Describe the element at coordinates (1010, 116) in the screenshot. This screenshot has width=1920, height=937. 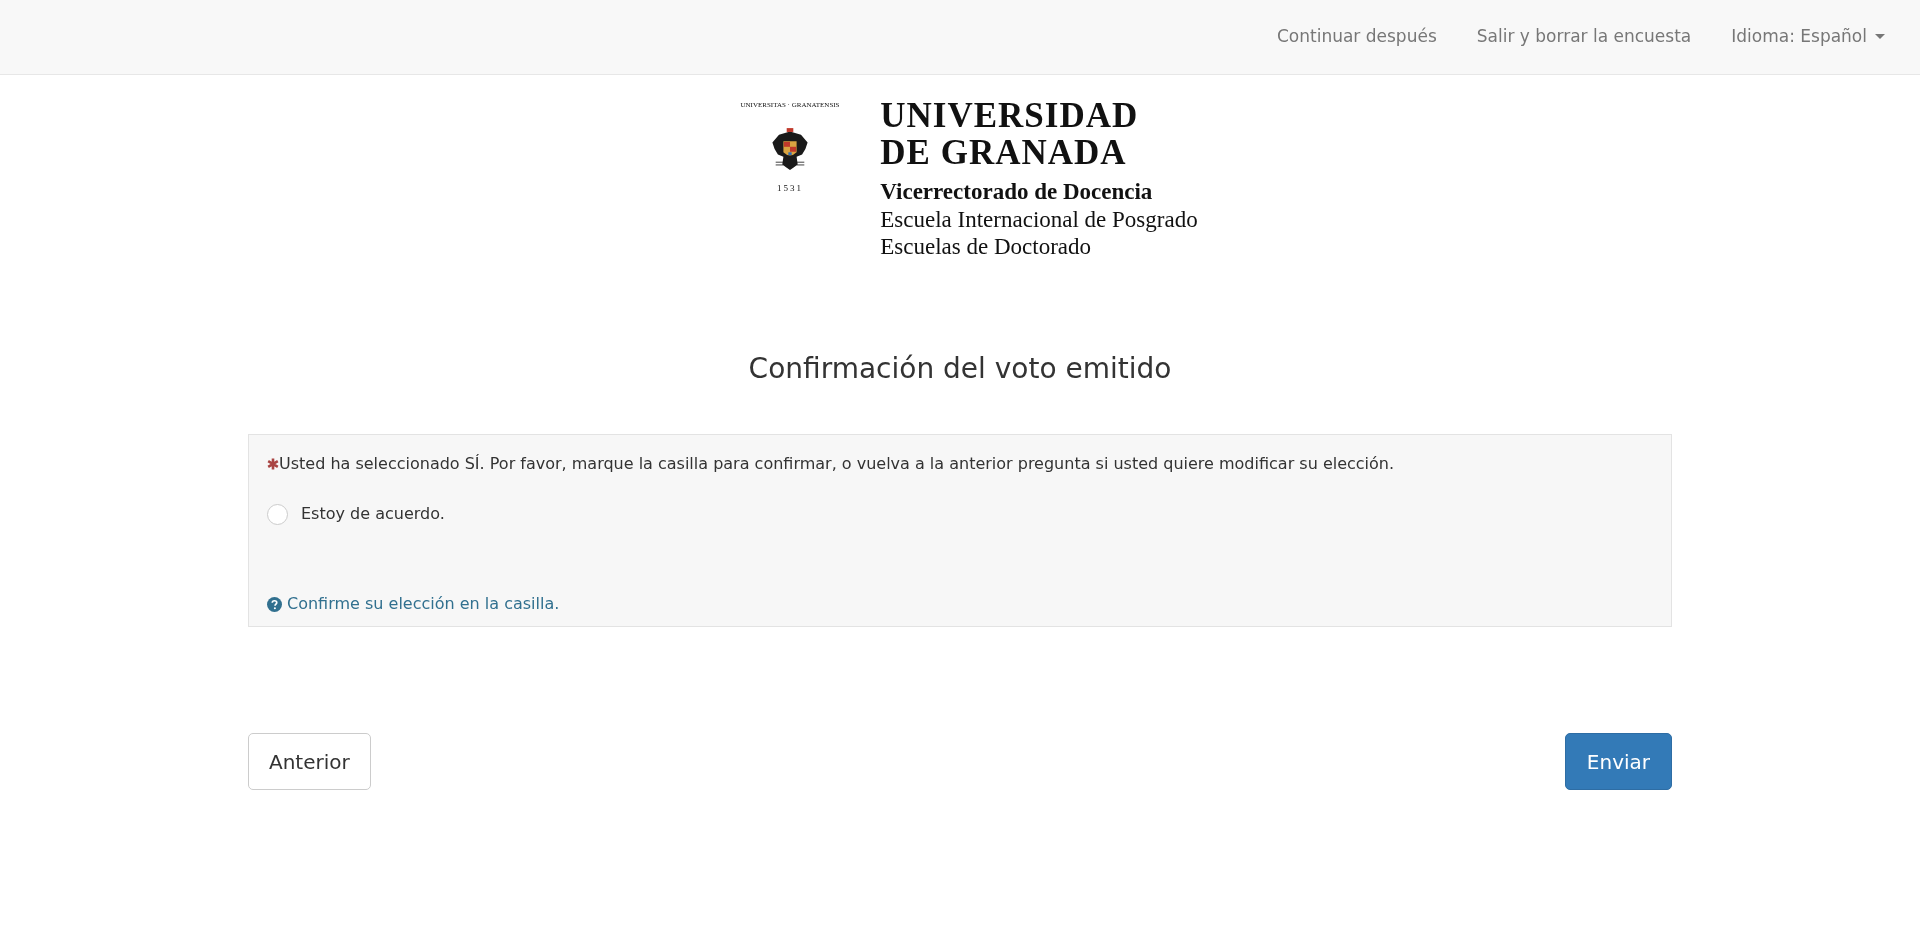
I see `university-name: UNIVERSIDAD` at that location.